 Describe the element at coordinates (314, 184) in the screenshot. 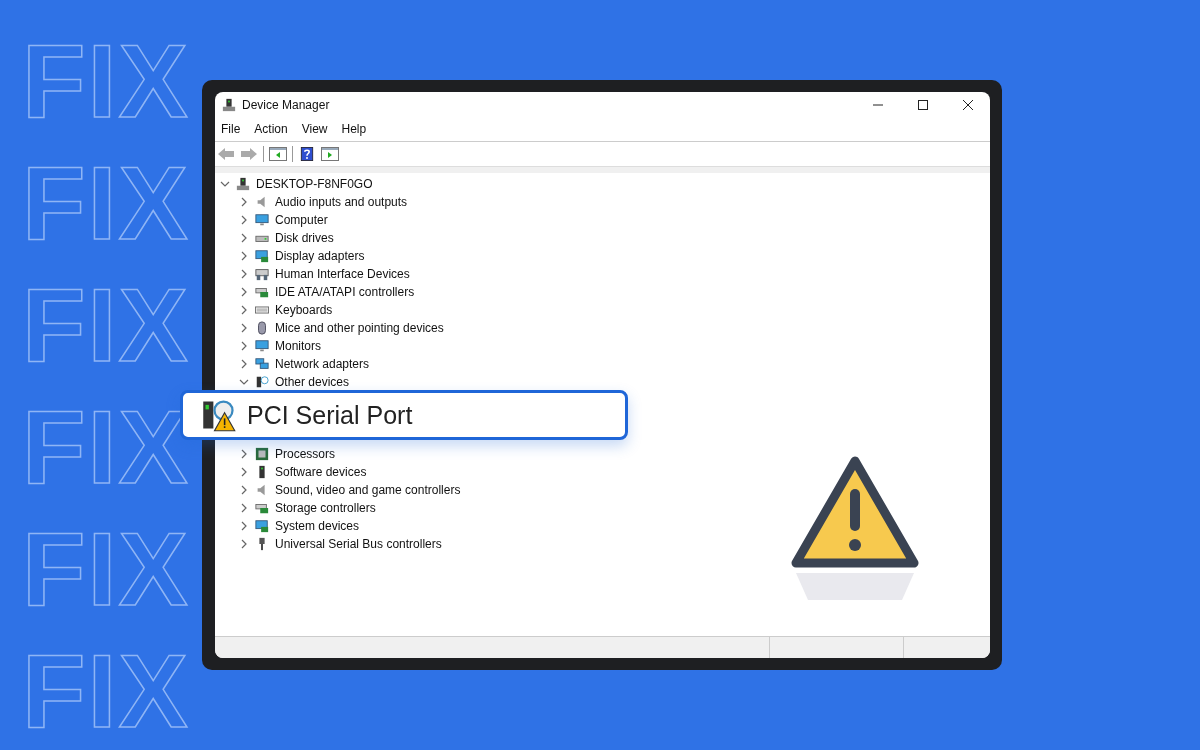

I see `tree-item: DESKTOP-F8NF0GO` at that location.